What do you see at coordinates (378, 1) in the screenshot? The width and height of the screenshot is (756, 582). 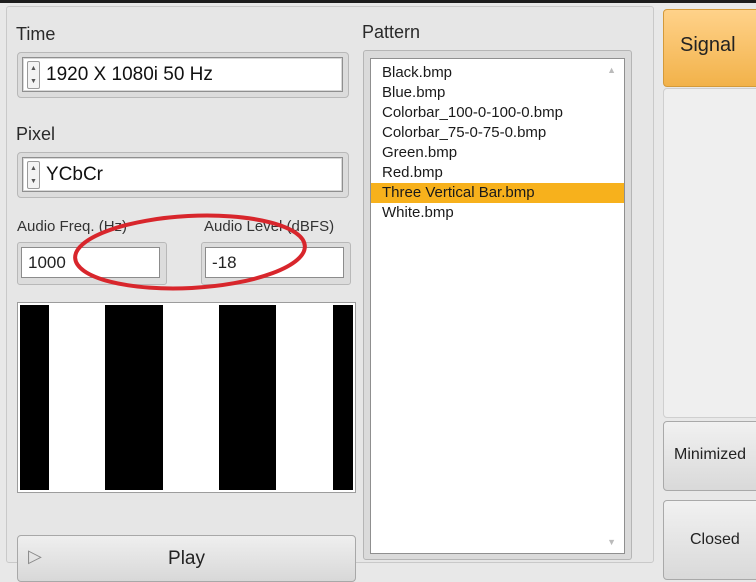 I see `window-top-border` at bounding box center [378, 1].